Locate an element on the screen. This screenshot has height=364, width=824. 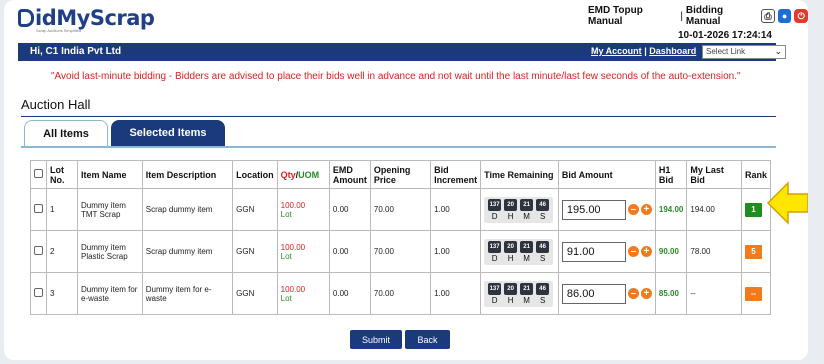
lot-cell: 3 is located at coordinates (62, 293).